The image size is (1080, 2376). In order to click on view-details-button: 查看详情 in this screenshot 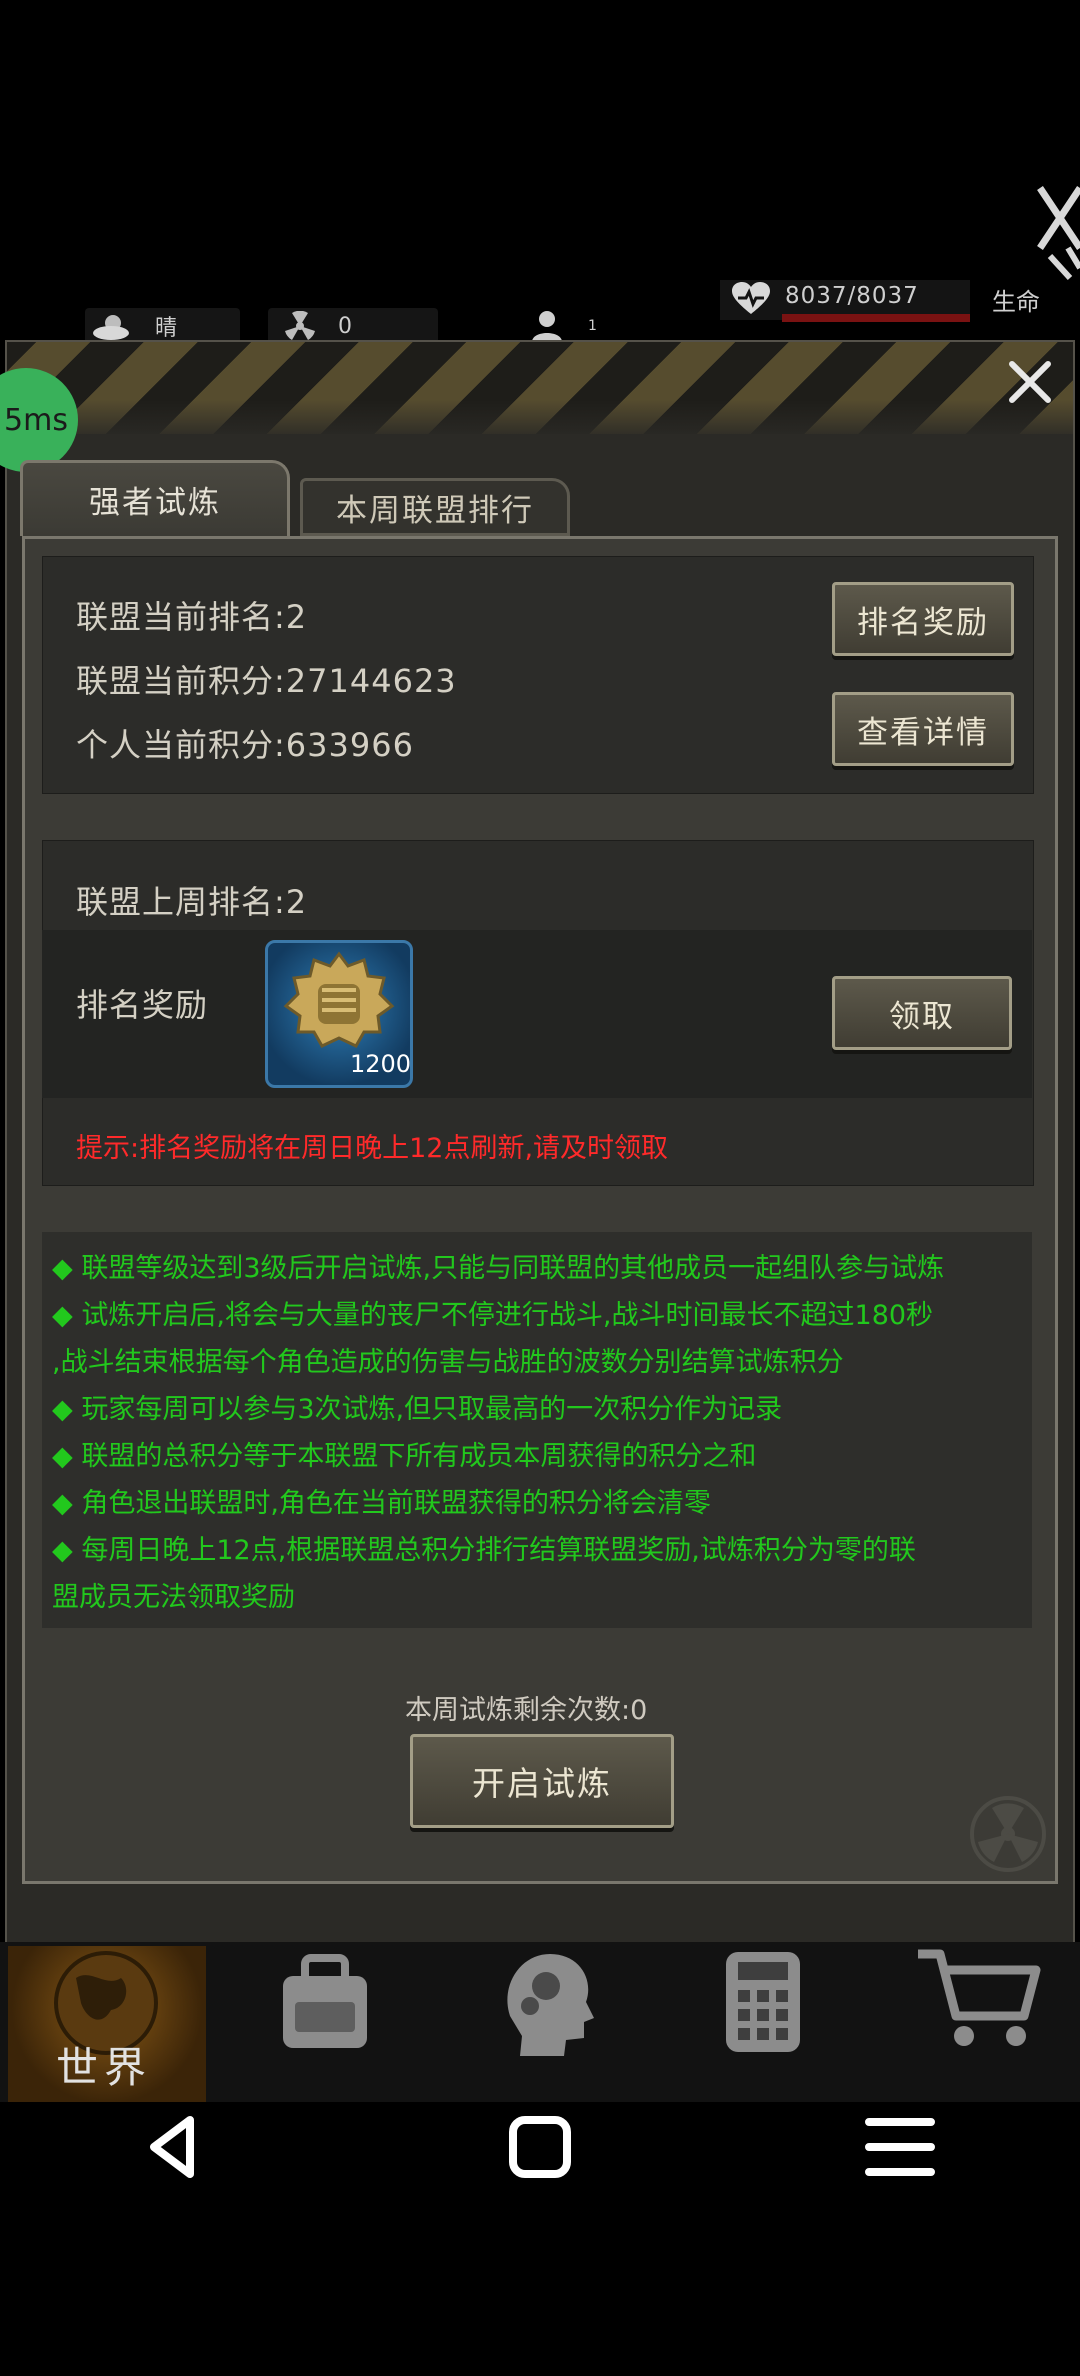, I will do `click(923, 729)`.